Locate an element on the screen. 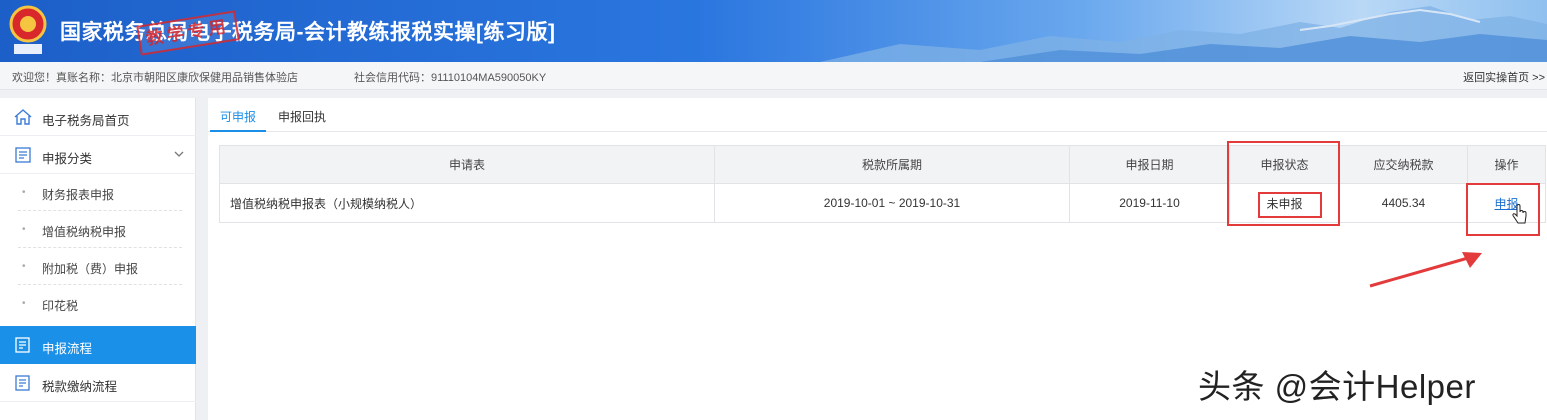 The image size is (1547, 420). sidebar-subitem-surcharge: • 附加税（费）申报 is located at coordinates (98, 266).